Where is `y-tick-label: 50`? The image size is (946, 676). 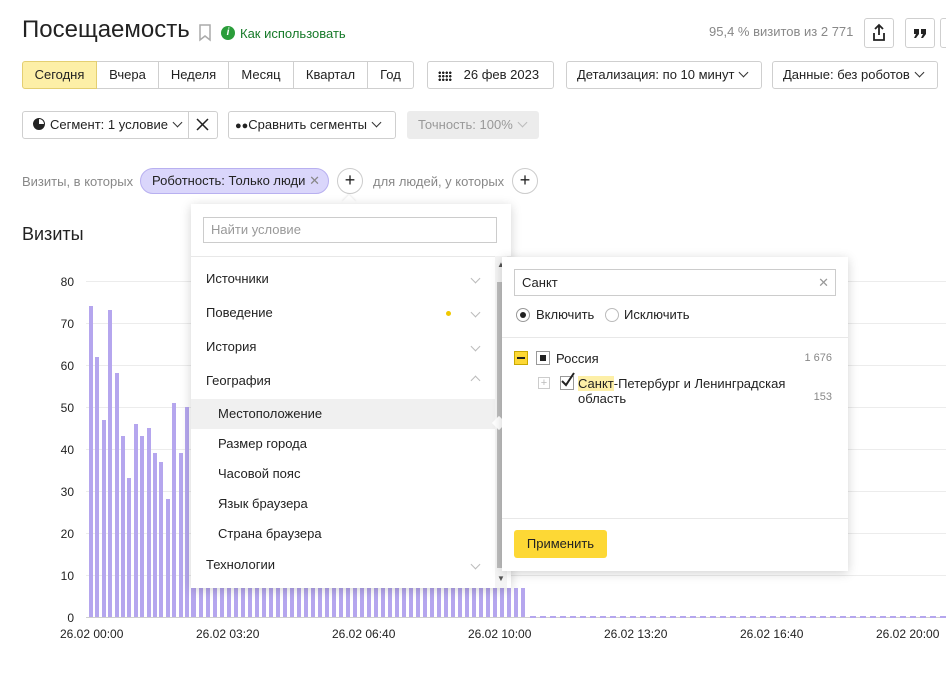 y-tick-label: 50 is located at coordinates (67, 408).